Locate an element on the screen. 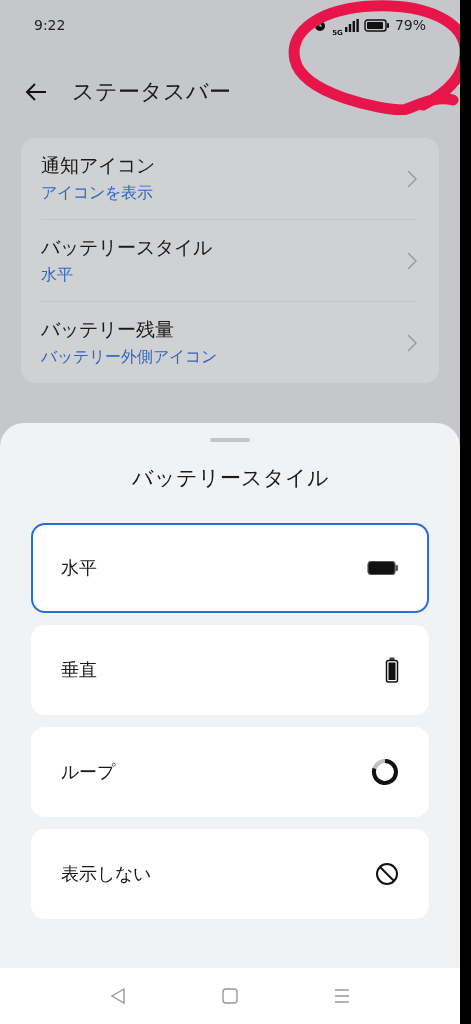 The image size is (471, 1024). settings-row: バッテリースタイル 水平 is located at coordinates (229, 260).